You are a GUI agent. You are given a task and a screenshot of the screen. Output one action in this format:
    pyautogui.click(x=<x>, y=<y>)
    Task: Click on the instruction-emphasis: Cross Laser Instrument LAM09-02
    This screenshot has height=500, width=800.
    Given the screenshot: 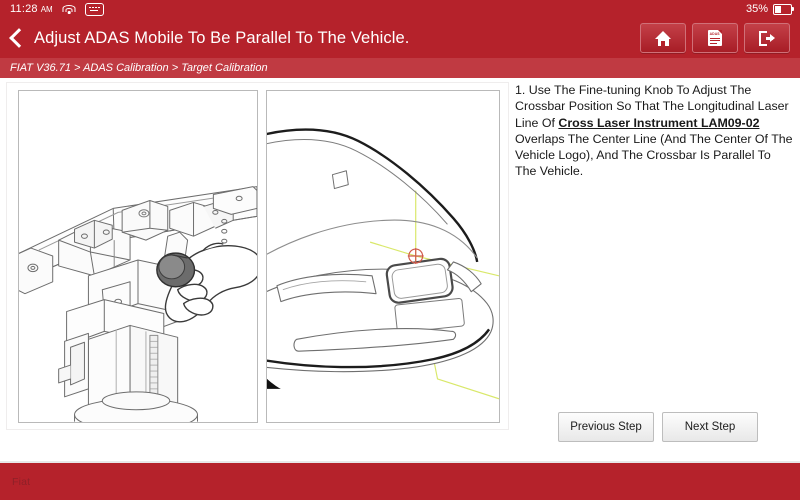 What is the action you would take?
    pyautogui.click(x=659, y=122)
    